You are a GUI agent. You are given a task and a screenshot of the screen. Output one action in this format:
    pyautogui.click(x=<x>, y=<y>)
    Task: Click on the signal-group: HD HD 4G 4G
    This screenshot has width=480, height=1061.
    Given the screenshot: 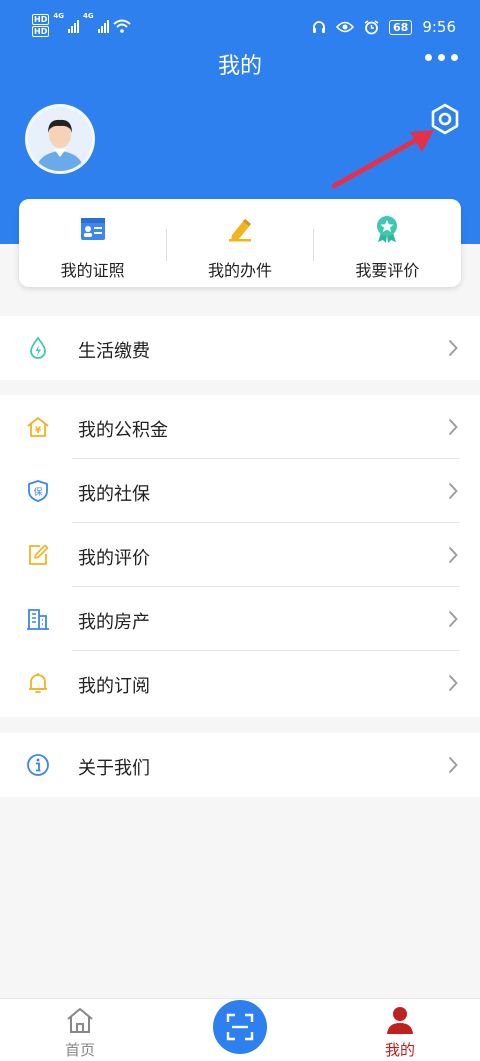 What is the action you would take?
    pyautogui.click(x=81, y=24)
    